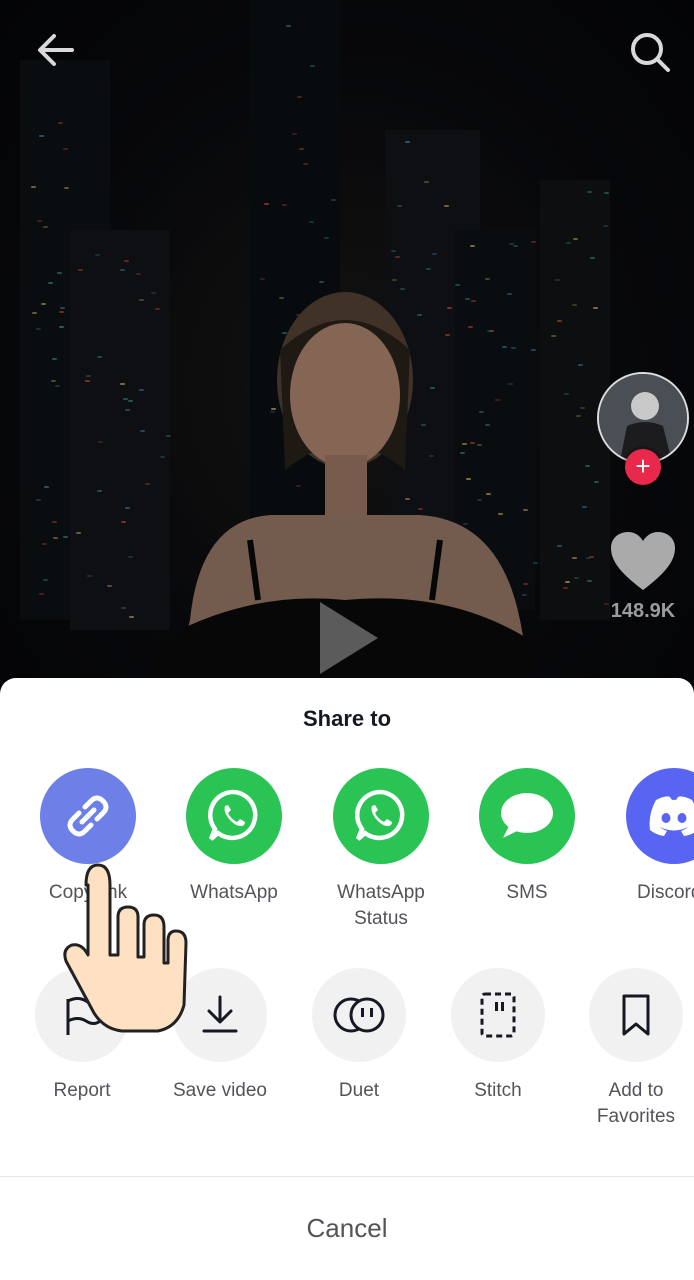 Image resolution: width=694 pixels, height=1280 pixels. What do you see at coordinates (125, 948) in the screenshot?
I see `pointing-hand-icon` at bounding box center [125, 948].